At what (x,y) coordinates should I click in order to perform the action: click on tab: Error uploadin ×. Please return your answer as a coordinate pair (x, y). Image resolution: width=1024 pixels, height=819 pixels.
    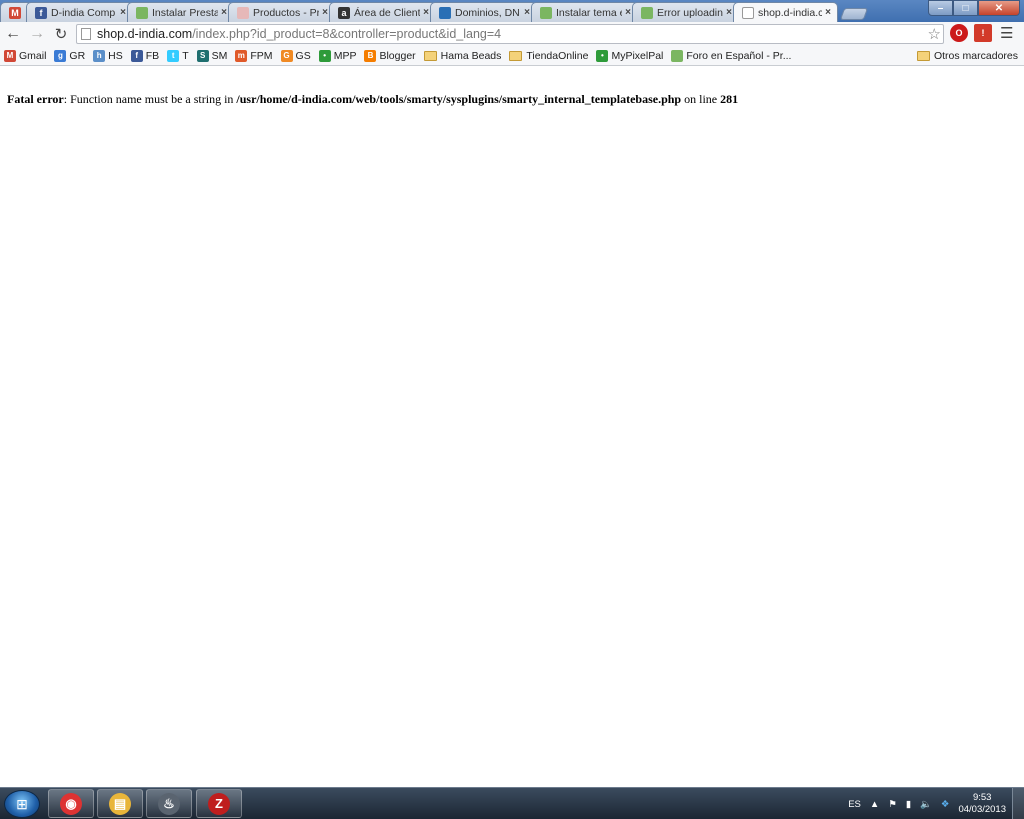
    Looking at the image, I should click on (685, 12).